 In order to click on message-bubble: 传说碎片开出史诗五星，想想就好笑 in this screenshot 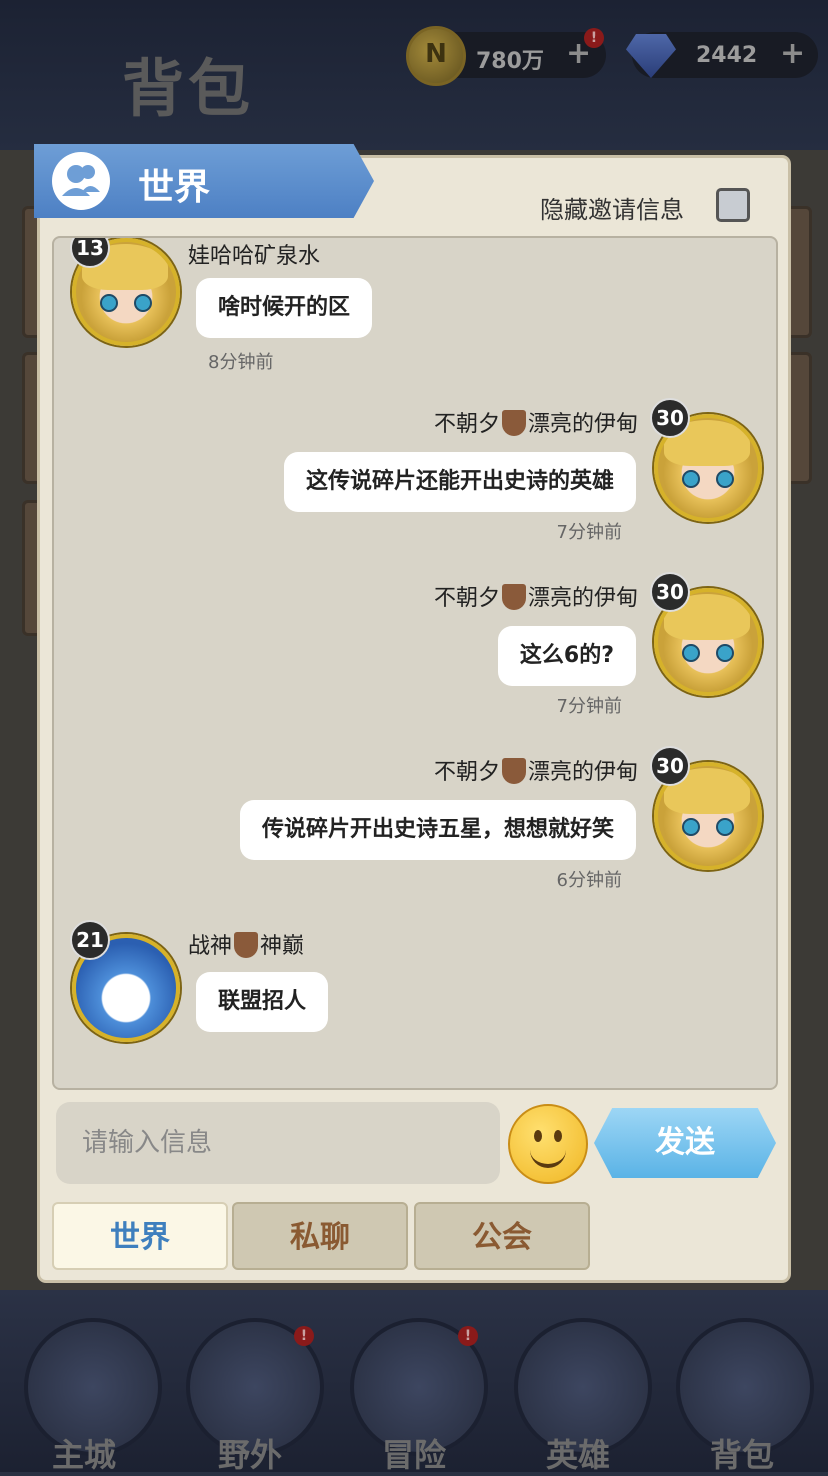, I will do `click(437, 830)`.